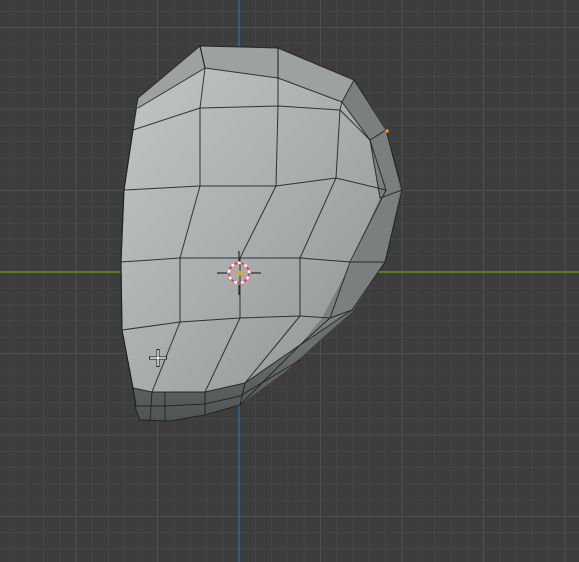 The width and height of the screenshot is (579, 562). What do you see at coordinates (387, 131) in the screenshot?
I see `selected-vertex` at bounding box center [387, 131].